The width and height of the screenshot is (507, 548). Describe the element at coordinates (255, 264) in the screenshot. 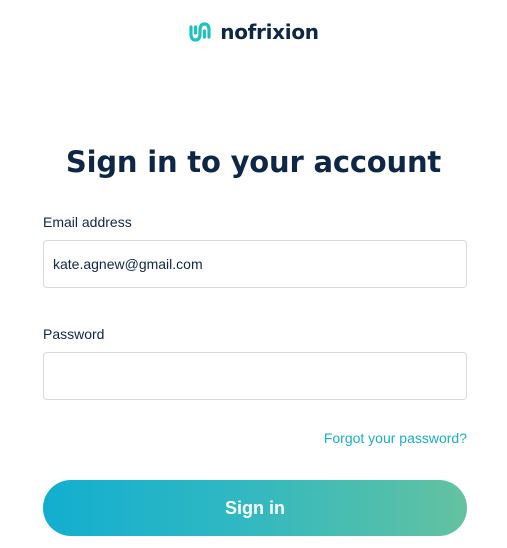

I see `email-field` at that location.